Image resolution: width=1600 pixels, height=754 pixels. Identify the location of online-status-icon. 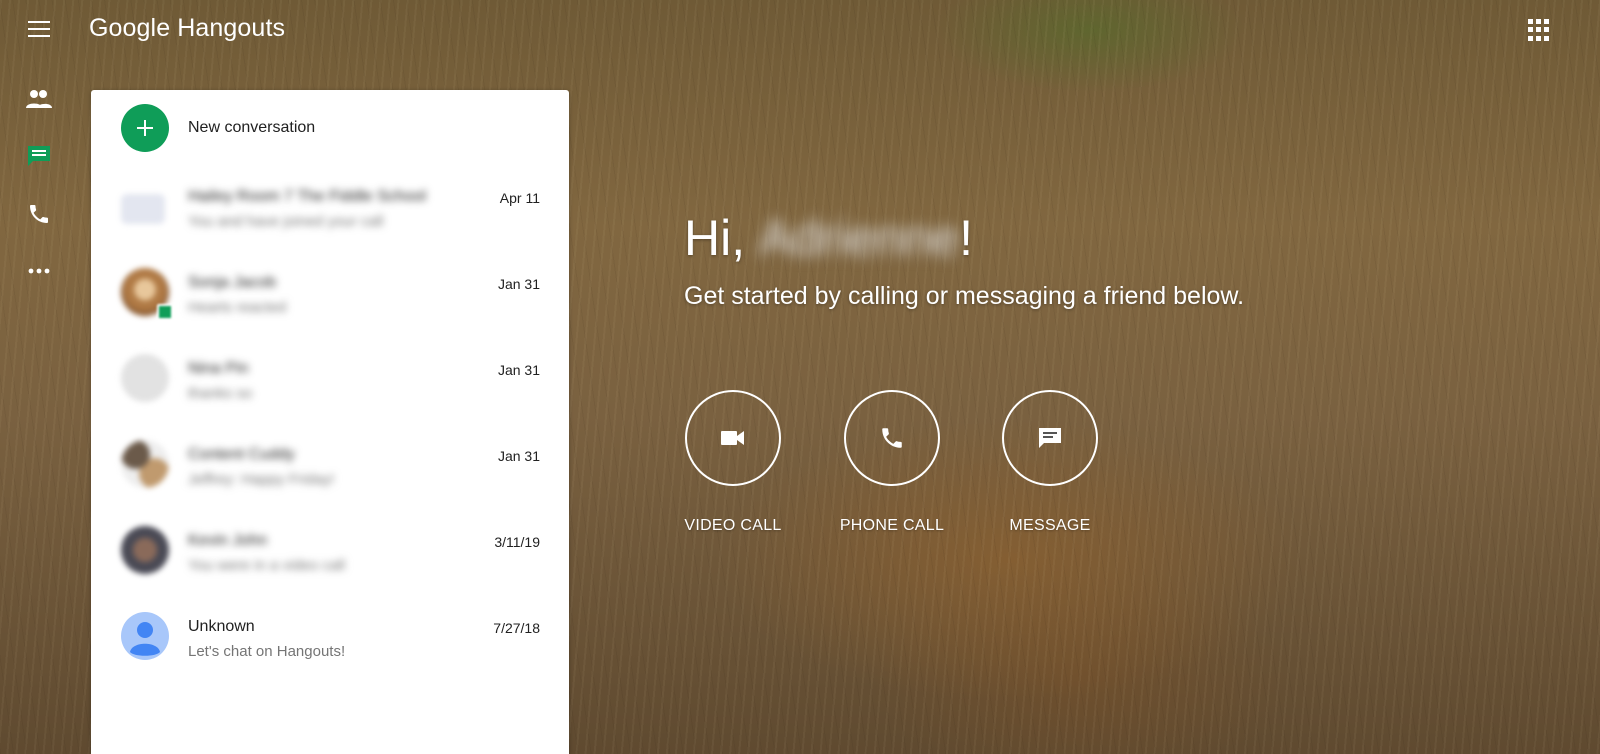
(165, 312).